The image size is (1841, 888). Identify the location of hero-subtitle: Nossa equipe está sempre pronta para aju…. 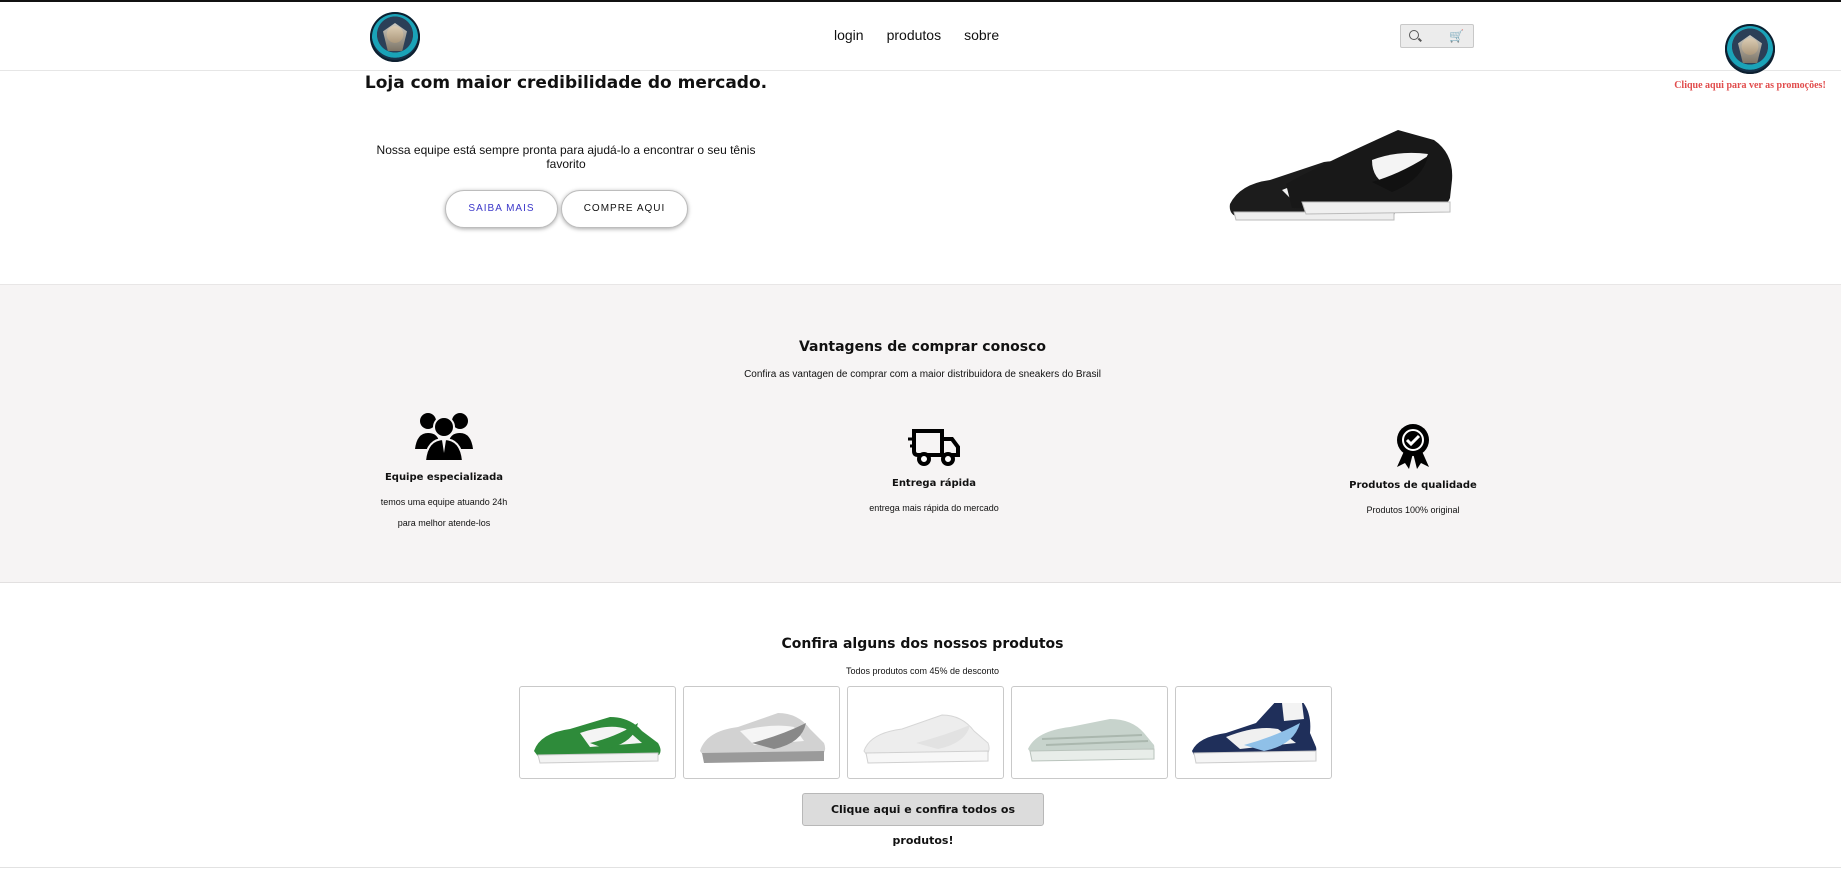
(566, 157).